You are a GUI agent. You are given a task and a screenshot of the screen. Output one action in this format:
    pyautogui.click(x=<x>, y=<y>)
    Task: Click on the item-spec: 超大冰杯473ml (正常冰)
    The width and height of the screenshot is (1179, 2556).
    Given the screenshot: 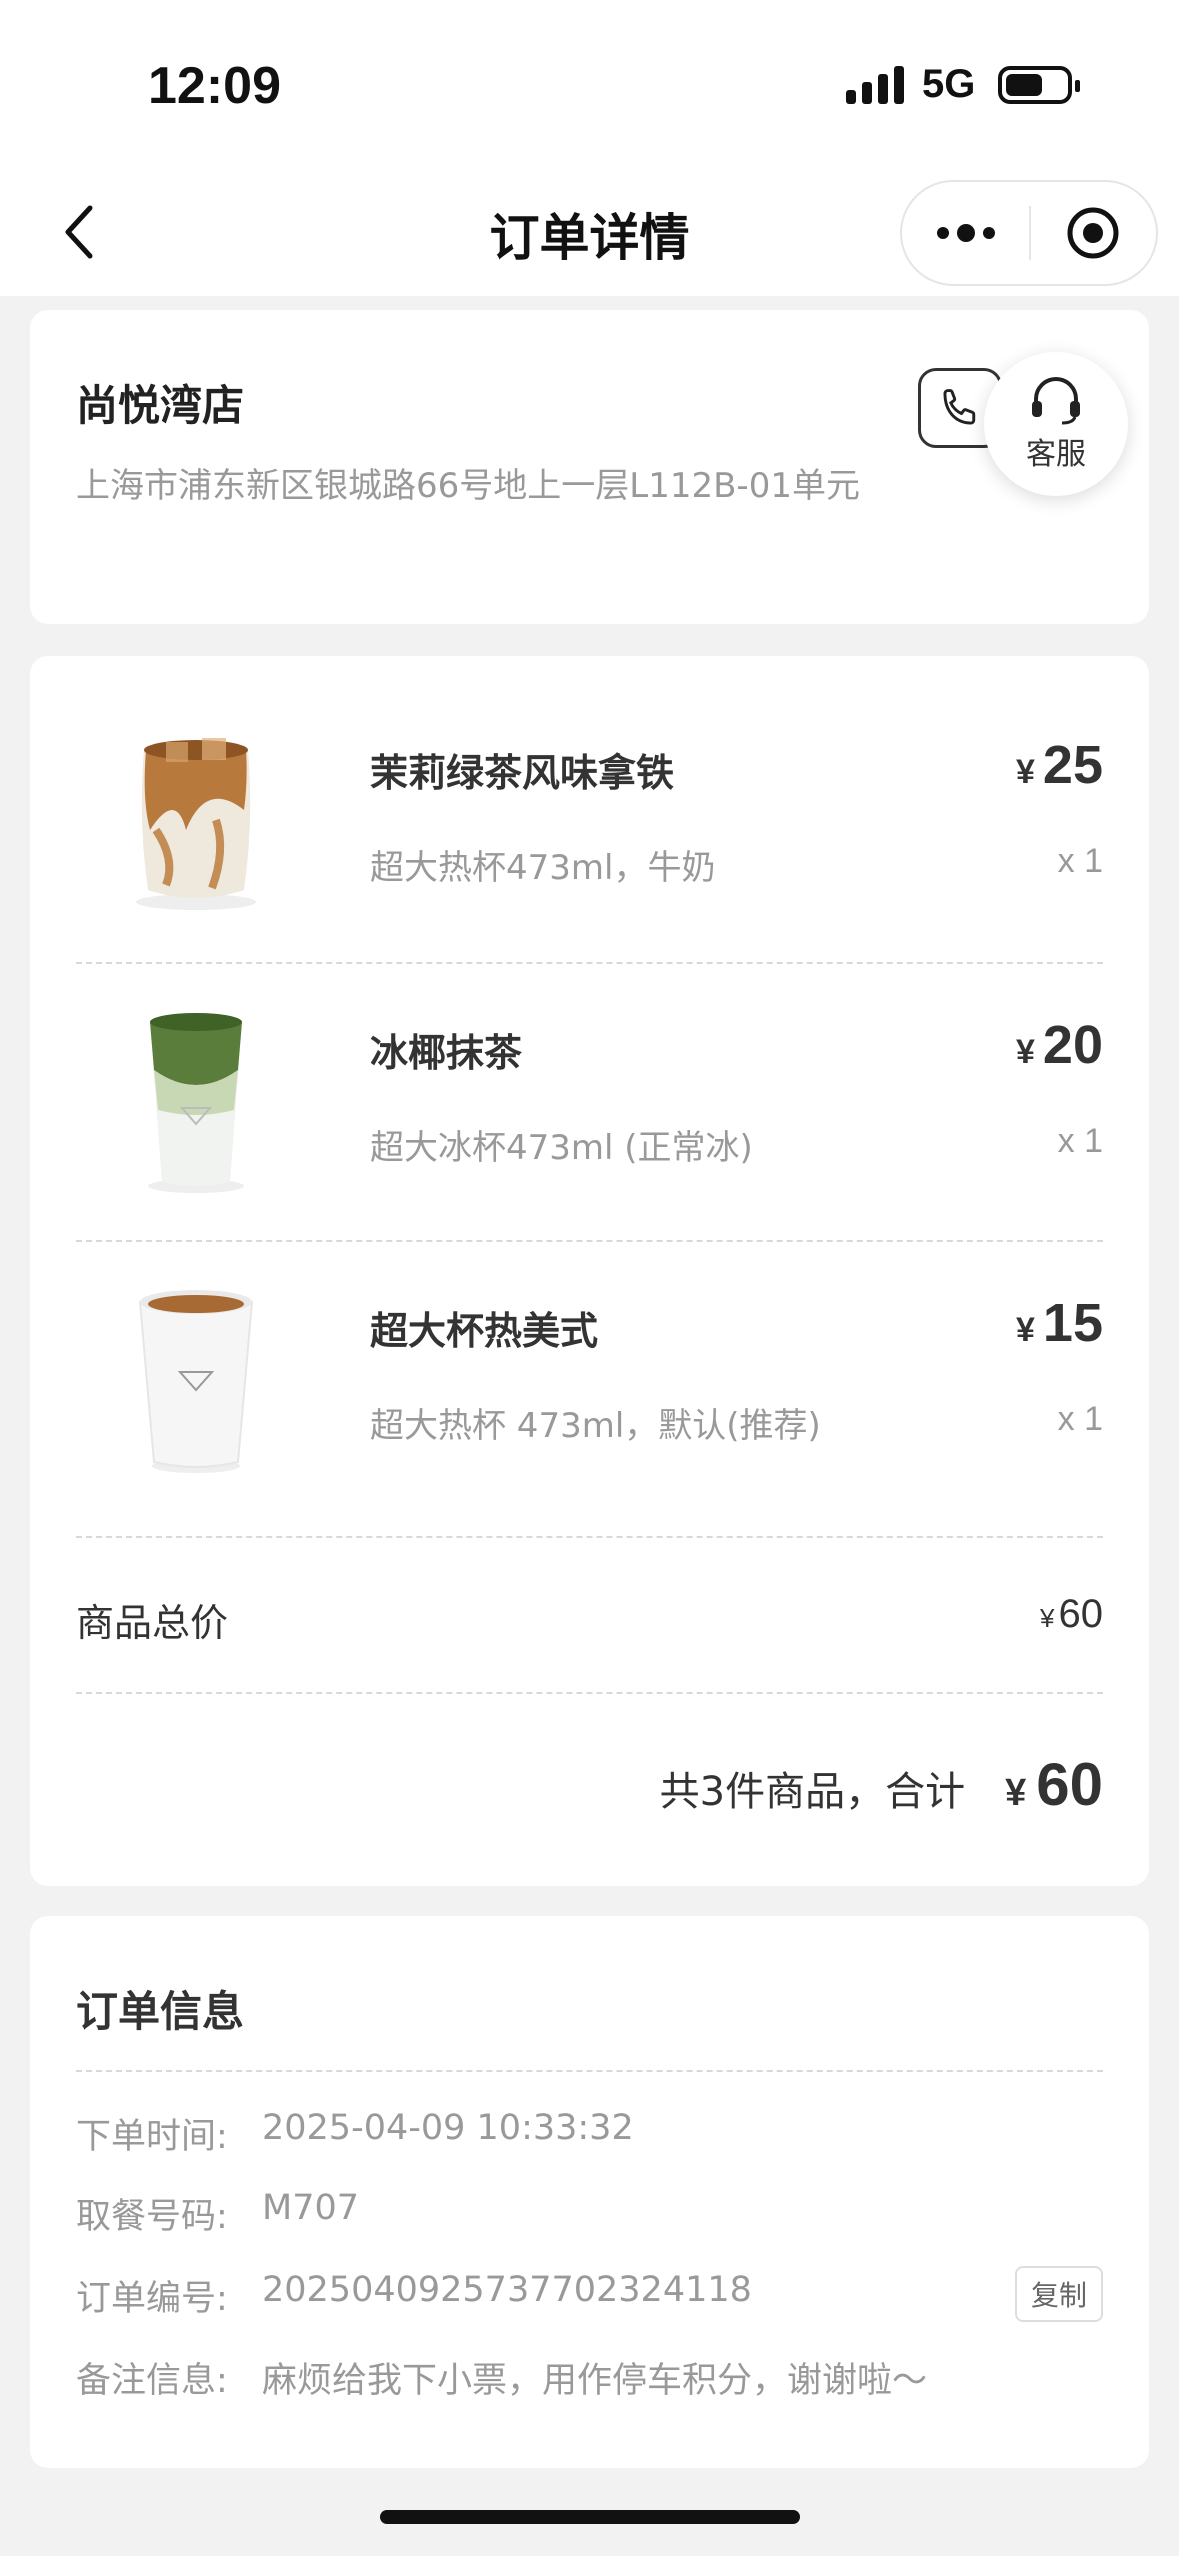 What is the action you would take?
    pyautogui.click(x=561, y=1148)
    